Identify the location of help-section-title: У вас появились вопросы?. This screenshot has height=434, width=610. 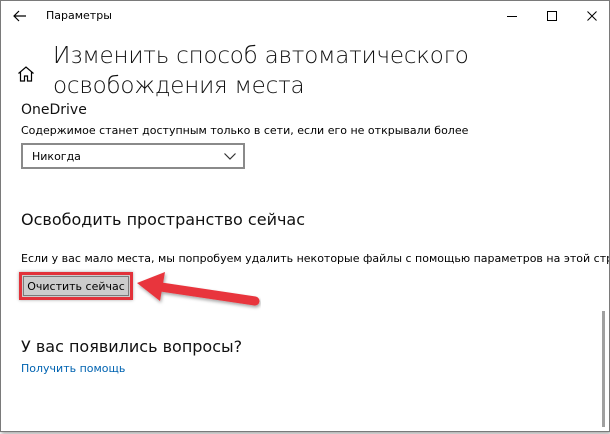
(132, 346).